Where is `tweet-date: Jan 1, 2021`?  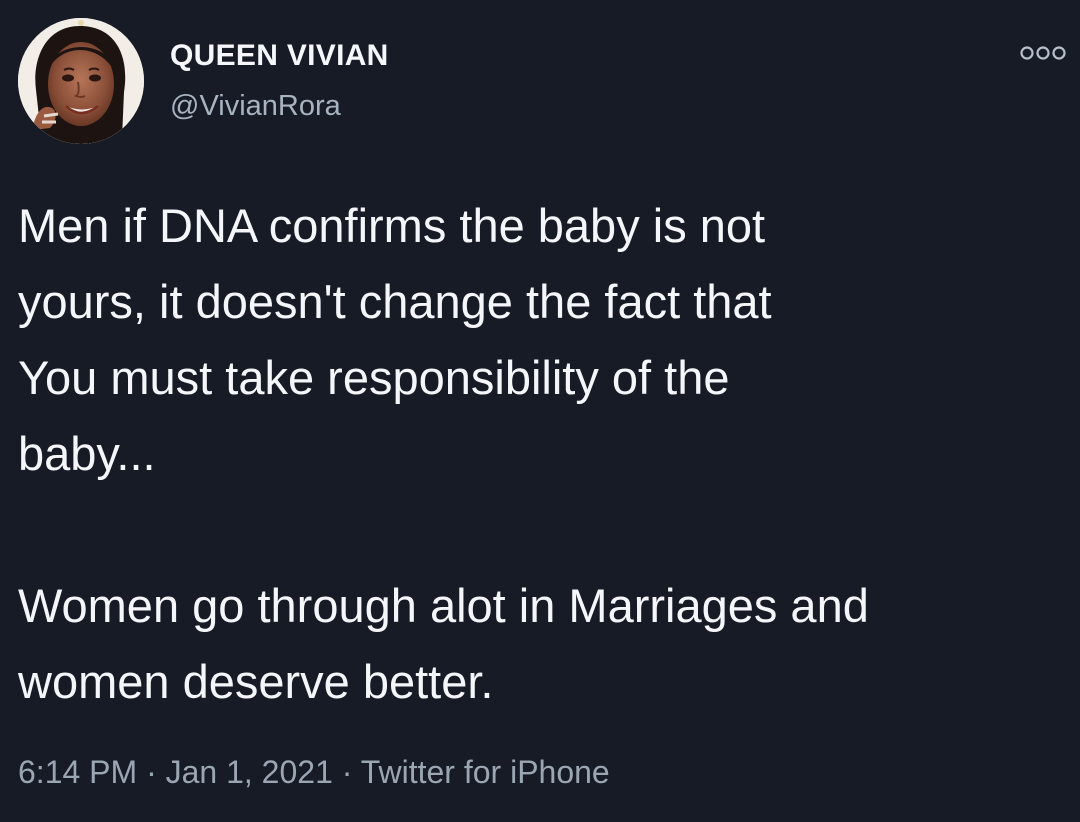
tweet-date: Jan 1, 2021 is located at coordinates (249, 772).